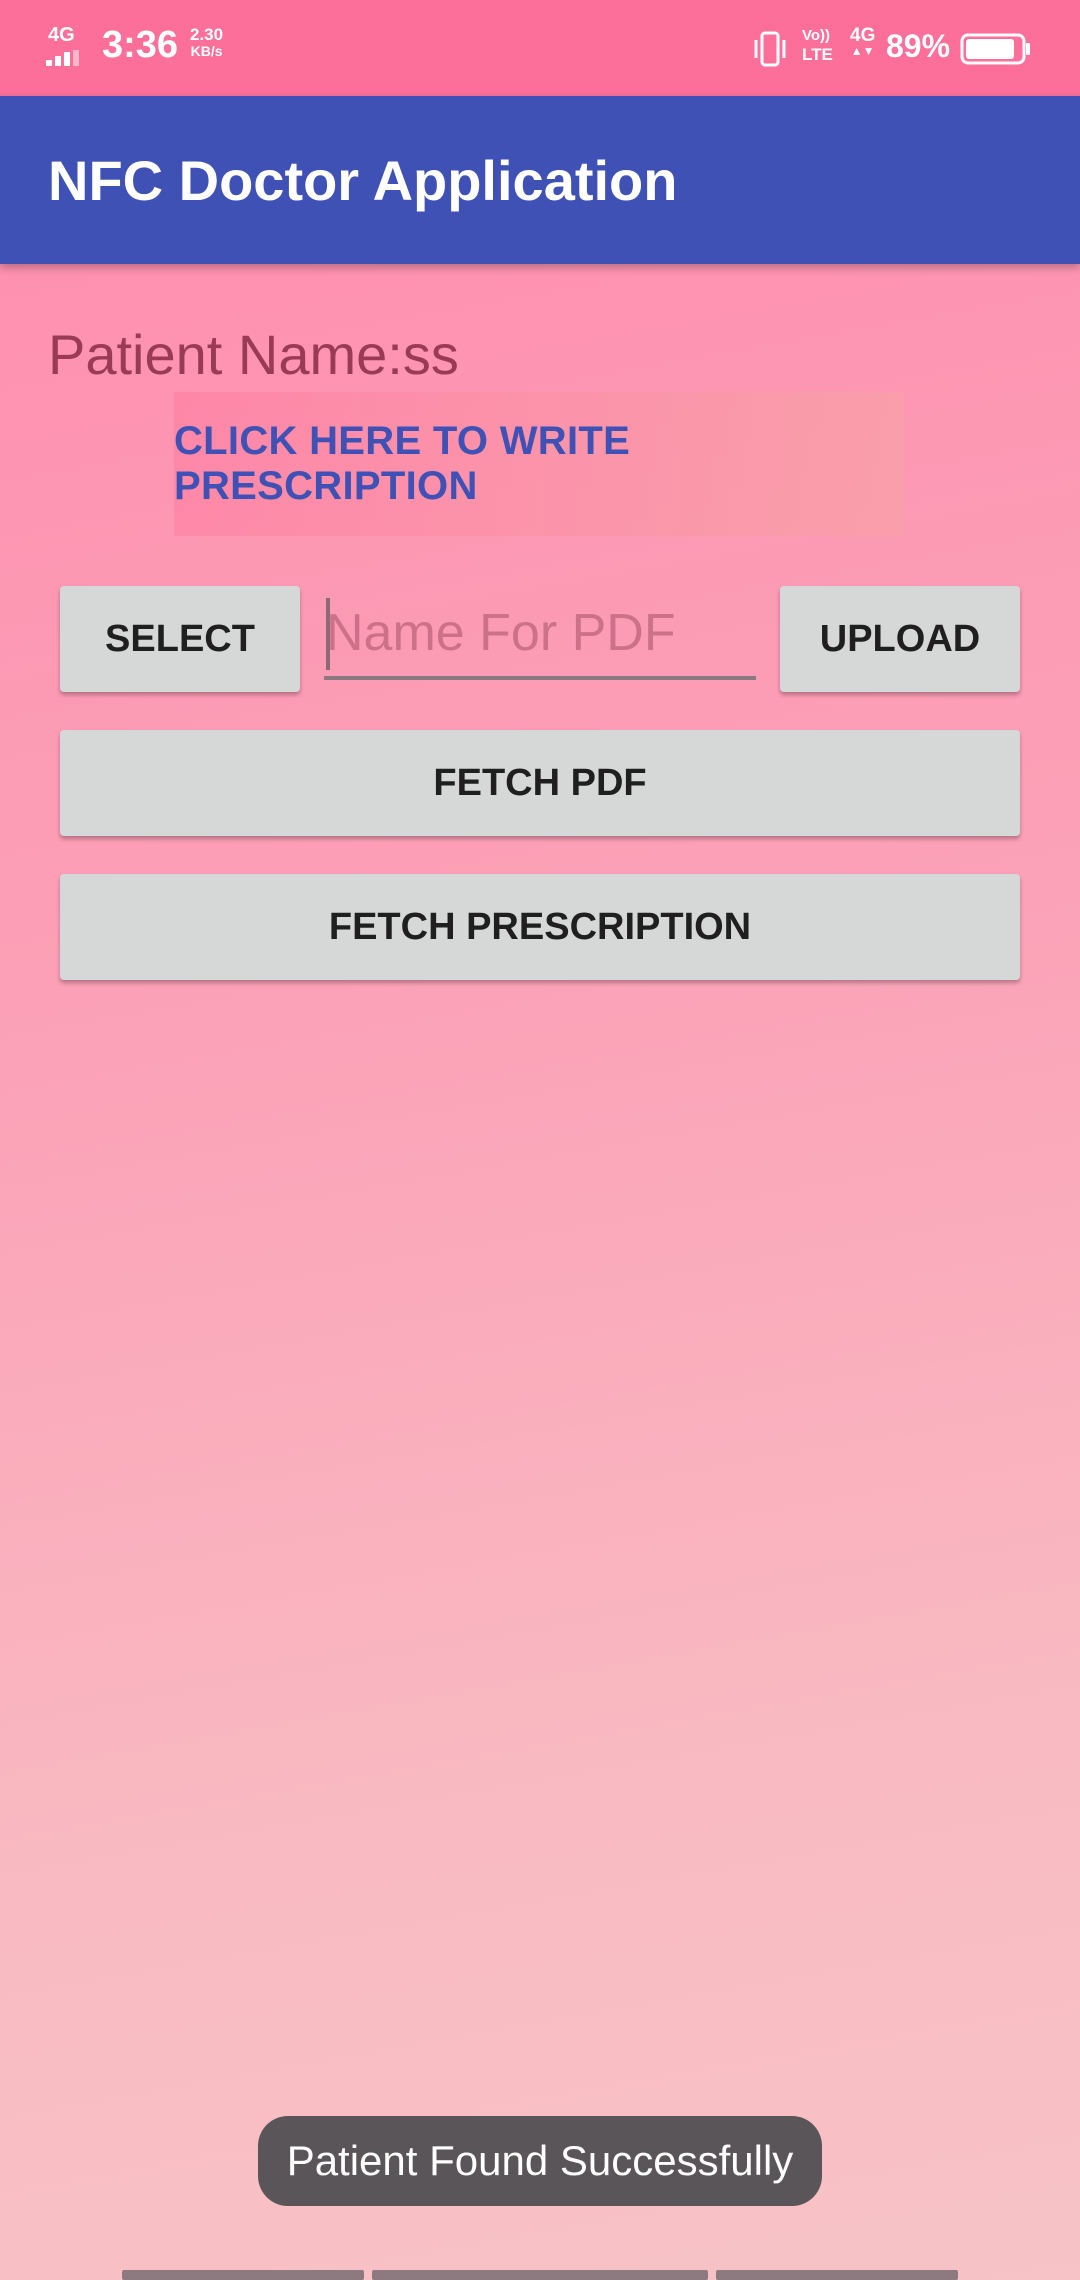 The height and width of the screenshot is (2280, 1080). What do you see at coordinates (180, 639) in the screenshot?
I see `select-button: SELECT` at bounding box center [180, 639].